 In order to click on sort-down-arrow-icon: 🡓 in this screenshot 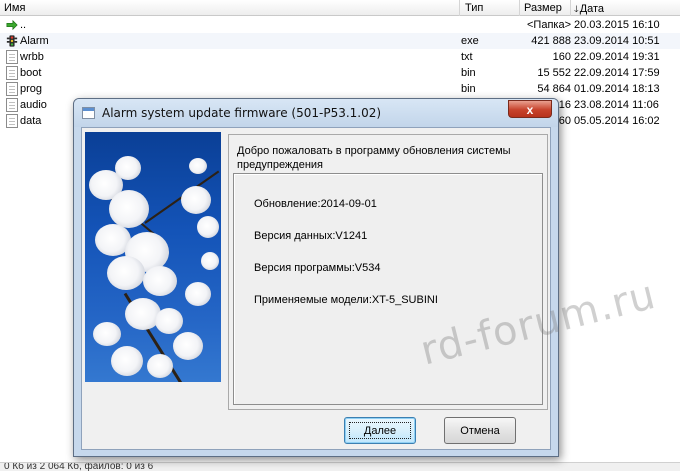, I will do `click(576, 9)`.